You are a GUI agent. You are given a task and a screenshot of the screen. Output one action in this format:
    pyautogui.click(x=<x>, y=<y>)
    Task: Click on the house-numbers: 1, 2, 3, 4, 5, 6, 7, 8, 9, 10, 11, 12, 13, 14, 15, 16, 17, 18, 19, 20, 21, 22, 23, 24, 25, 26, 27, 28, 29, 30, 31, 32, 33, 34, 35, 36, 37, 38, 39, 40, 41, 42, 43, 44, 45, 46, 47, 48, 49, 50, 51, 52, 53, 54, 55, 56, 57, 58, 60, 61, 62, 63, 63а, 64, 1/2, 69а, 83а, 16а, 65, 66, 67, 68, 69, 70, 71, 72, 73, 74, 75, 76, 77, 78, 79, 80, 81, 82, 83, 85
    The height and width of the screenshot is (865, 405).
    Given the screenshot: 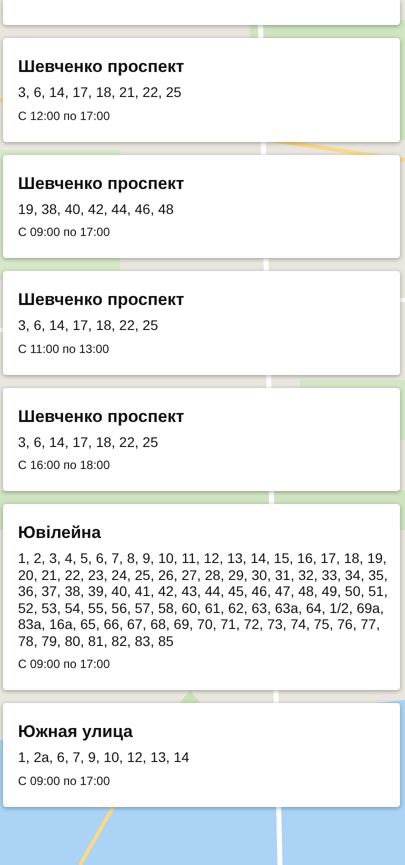 What is the action you would take?
    pyautogui.click(x=203, y=599)
    